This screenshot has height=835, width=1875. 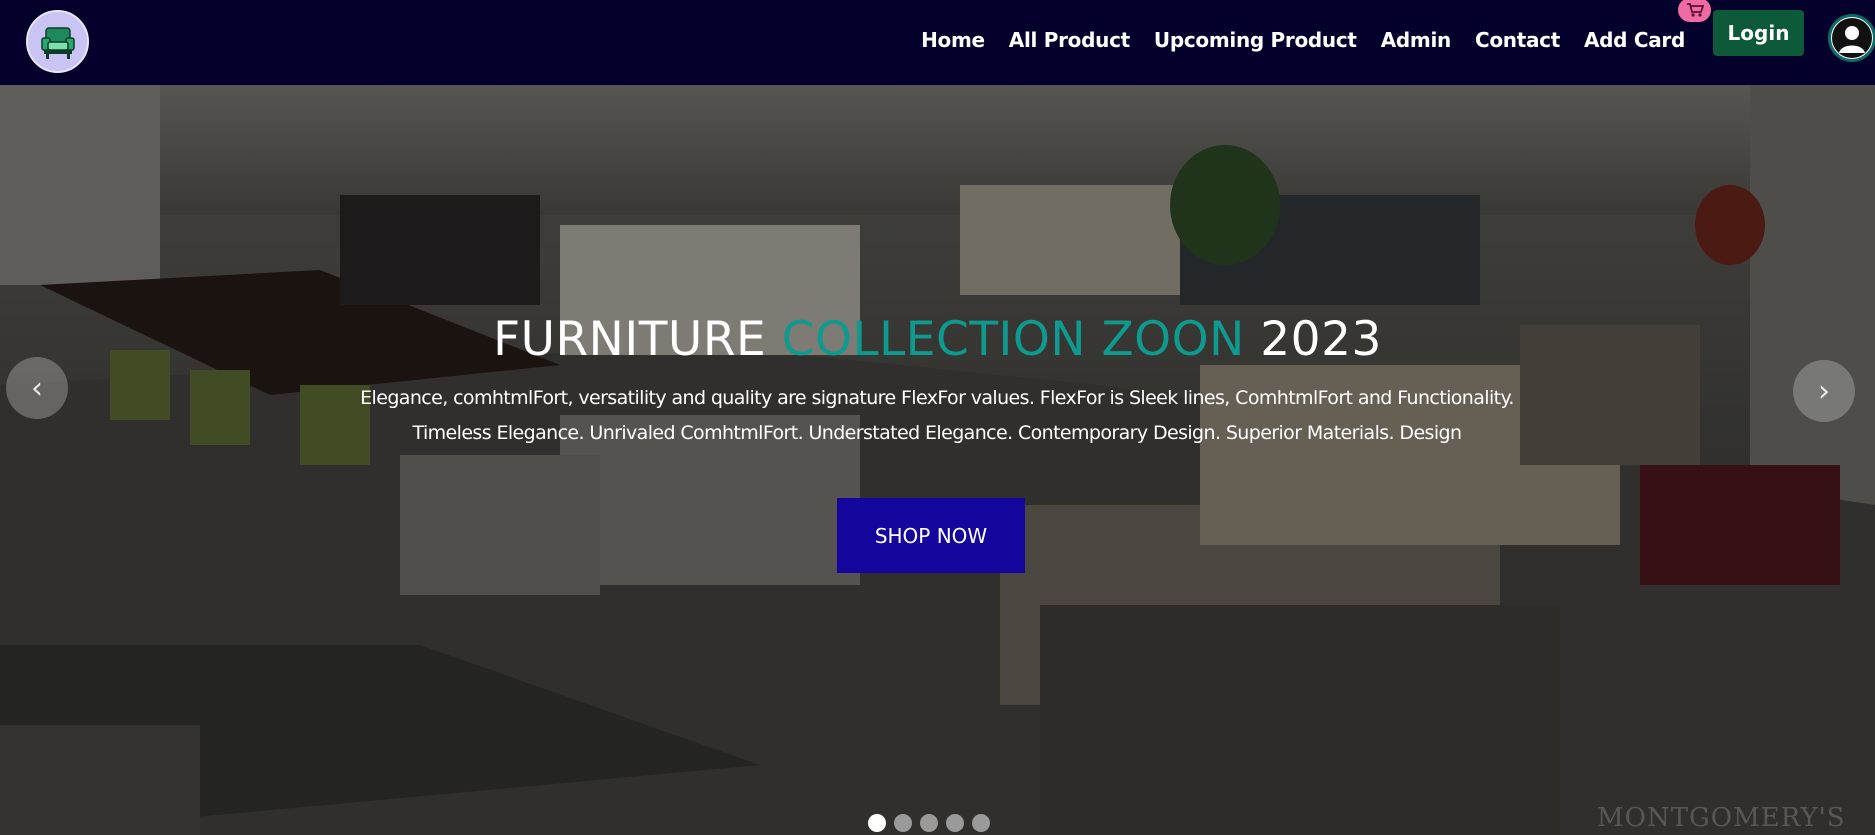 I want to click on image-watermark: MONTGOMERY'S, so click(x=1721, y=818).